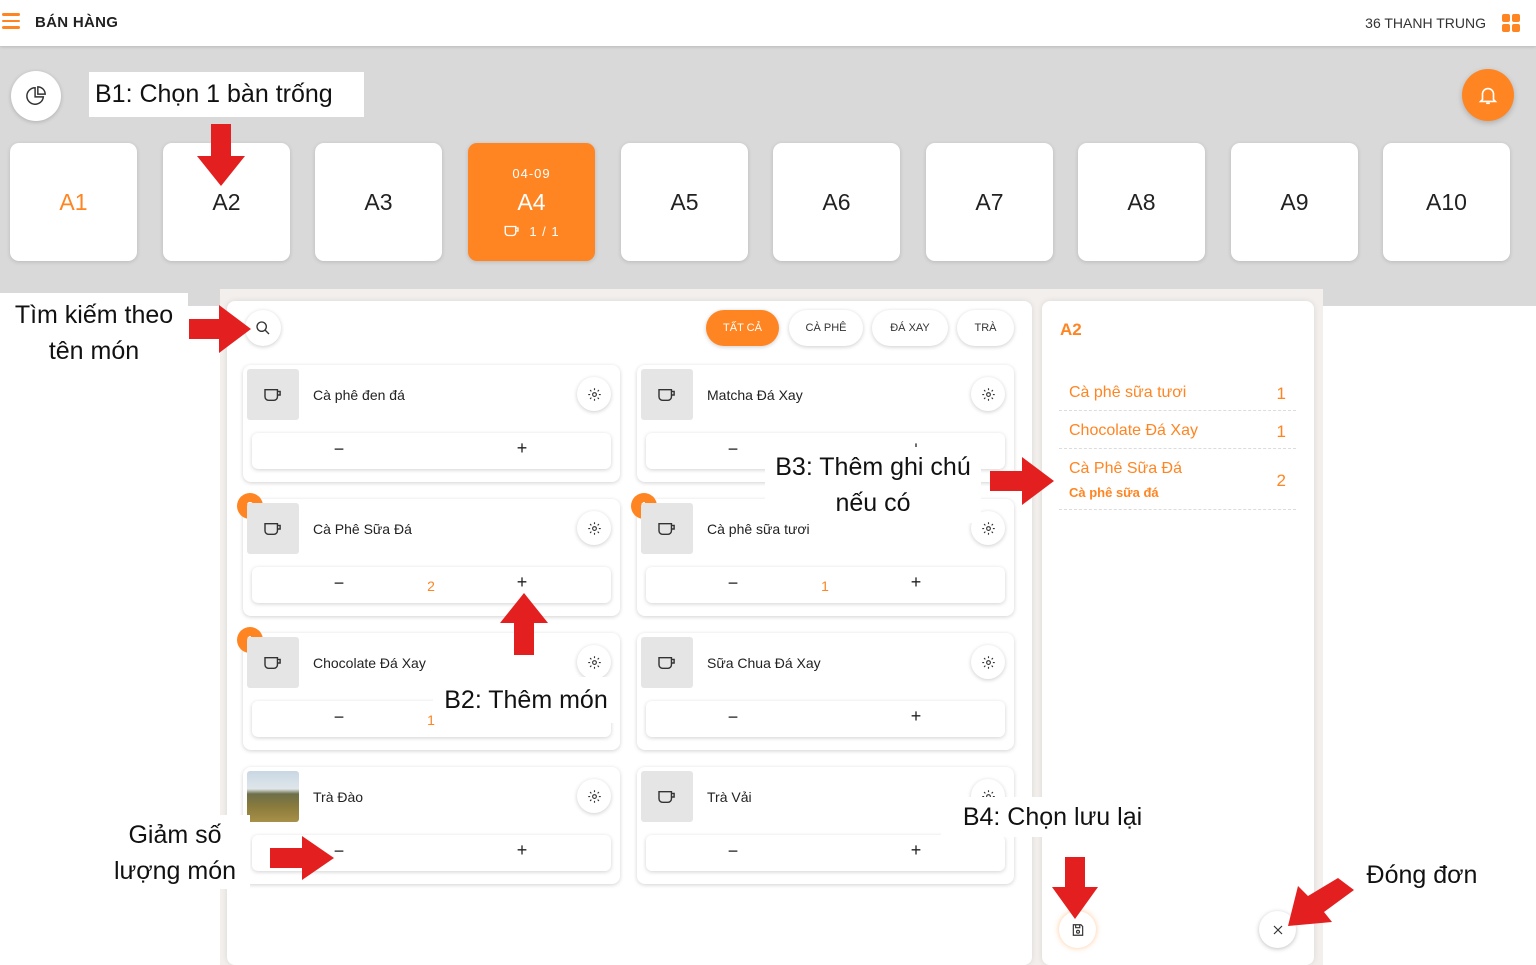 This screenshot has width=1536, height=965. What do you see at coordinates (1077, 929) in the screenshot?
I see `save-icon` at bounding box center [1077, 929].